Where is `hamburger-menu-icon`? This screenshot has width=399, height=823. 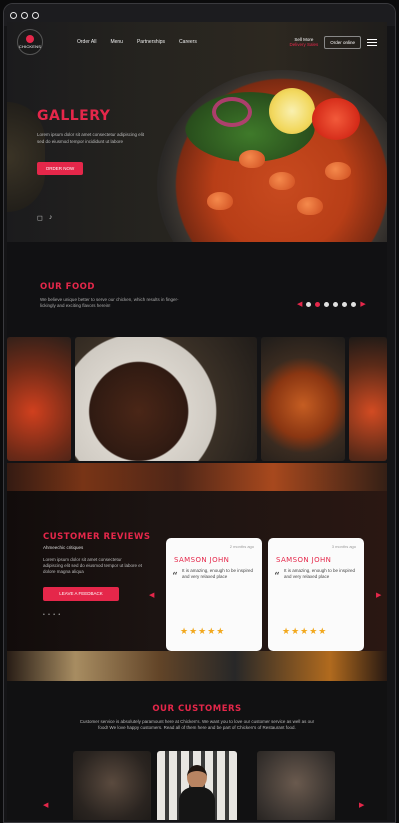 hamburger-menu-icon is located at coordinates (372, 42).